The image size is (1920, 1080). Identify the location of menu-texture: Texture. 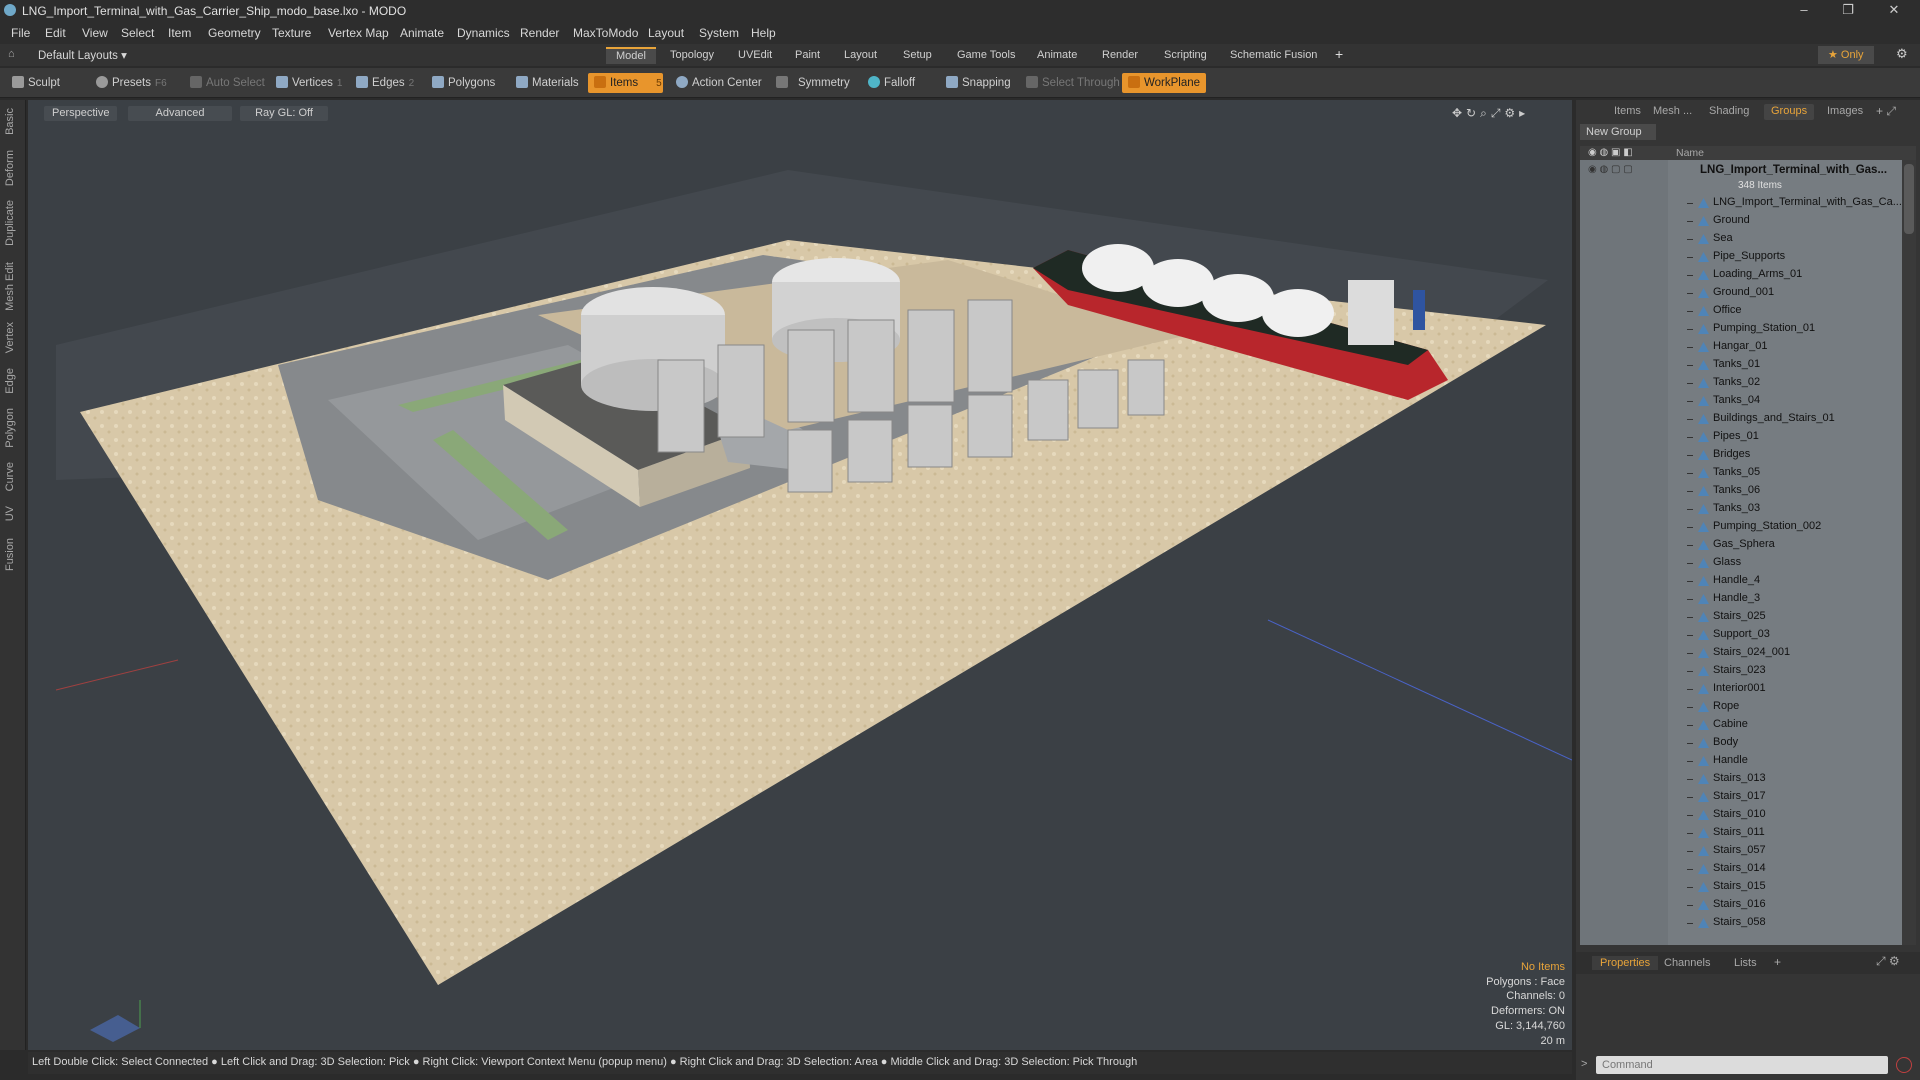
(291, 33).